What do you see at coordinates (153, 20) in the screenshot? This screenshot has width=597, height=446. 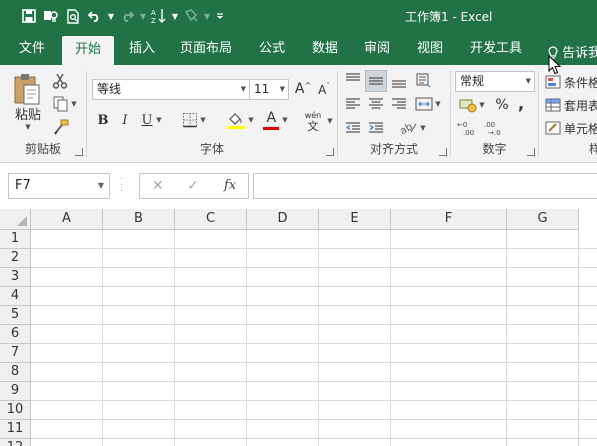 I see `svg-text: Z` at bounding box center [153, 20].